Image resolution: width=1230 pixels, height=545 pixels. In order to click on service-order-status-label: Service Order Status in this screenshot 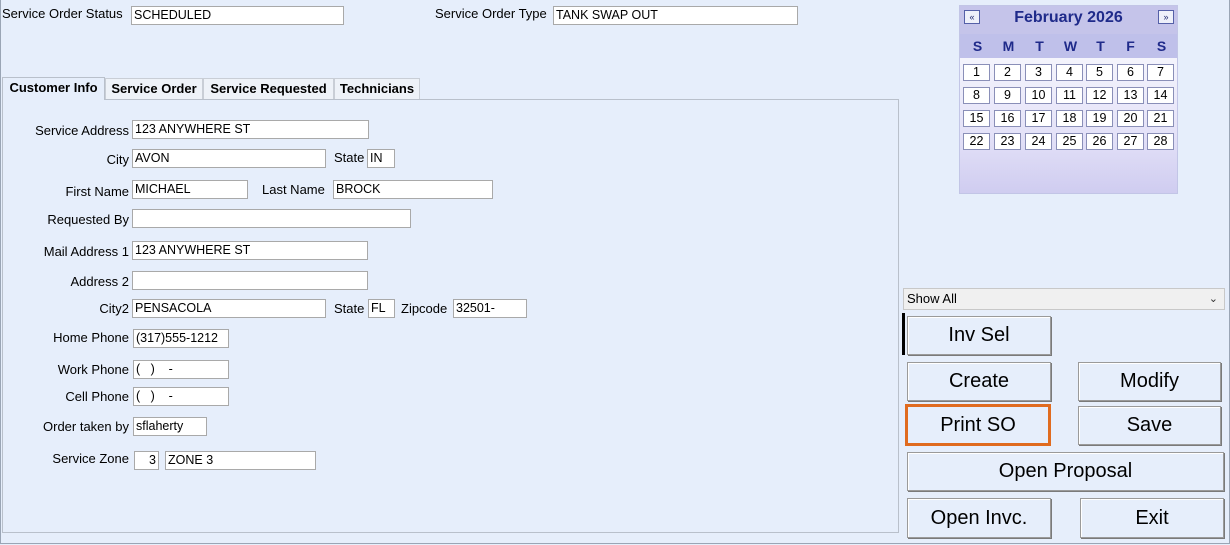, I will do `click(62, 13)`.